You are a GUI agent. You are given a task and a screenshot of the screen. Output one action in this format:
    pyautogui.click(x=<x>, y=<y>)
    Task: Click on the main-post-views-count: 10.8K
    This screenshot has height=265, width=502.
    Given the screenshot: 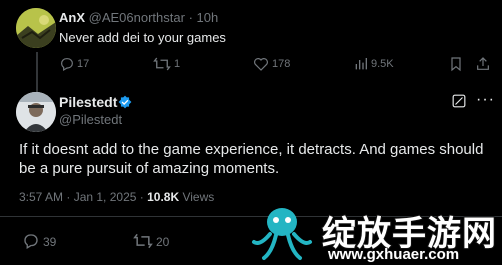 What is the action you would take?
    pyautogui.click(x=163, y=197)
    